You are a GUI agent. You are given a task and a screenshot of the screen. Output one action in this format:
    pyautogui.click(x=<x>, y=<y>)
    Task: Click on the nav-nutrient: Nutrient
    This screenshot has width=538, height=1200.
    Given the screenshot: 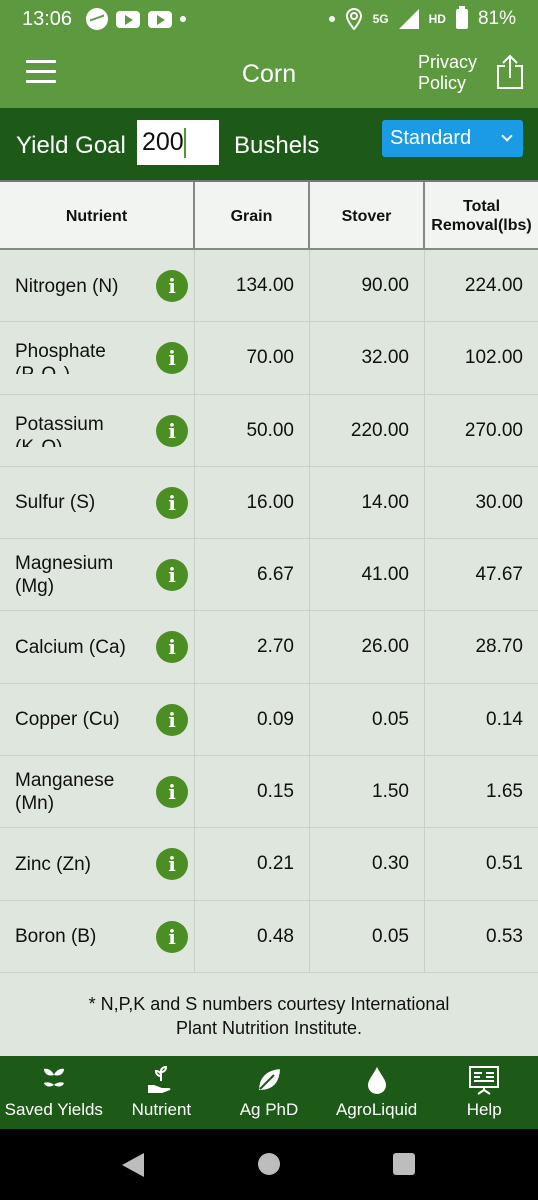 What is the action you would take?
    pyautogui.click(x=162, y=1092)
    